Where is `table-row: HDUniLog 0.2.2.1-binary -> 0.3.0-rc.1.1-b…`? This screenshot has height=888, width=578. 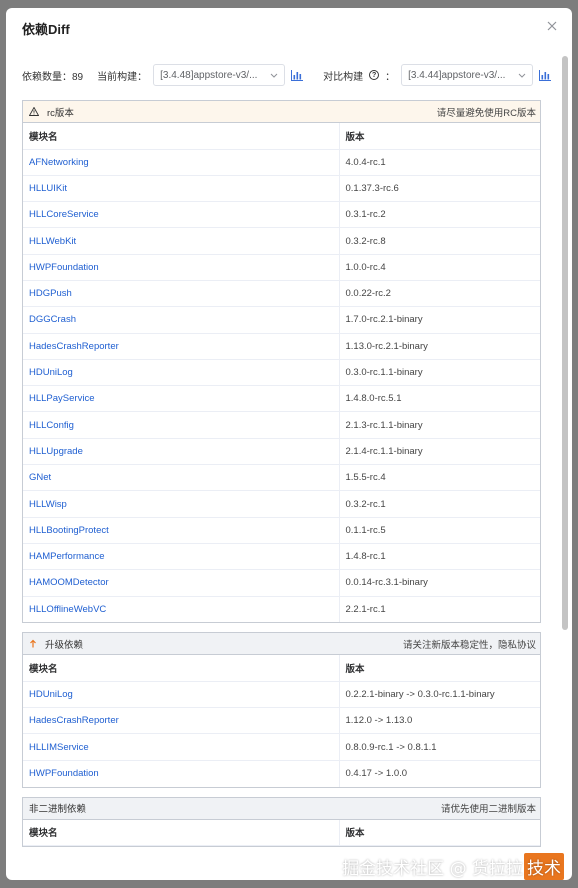
table-row: HDUniLog 0.2.2.1-binary -> 0.3.0-rc.1.1-b… is located at coordinates (281, 695).